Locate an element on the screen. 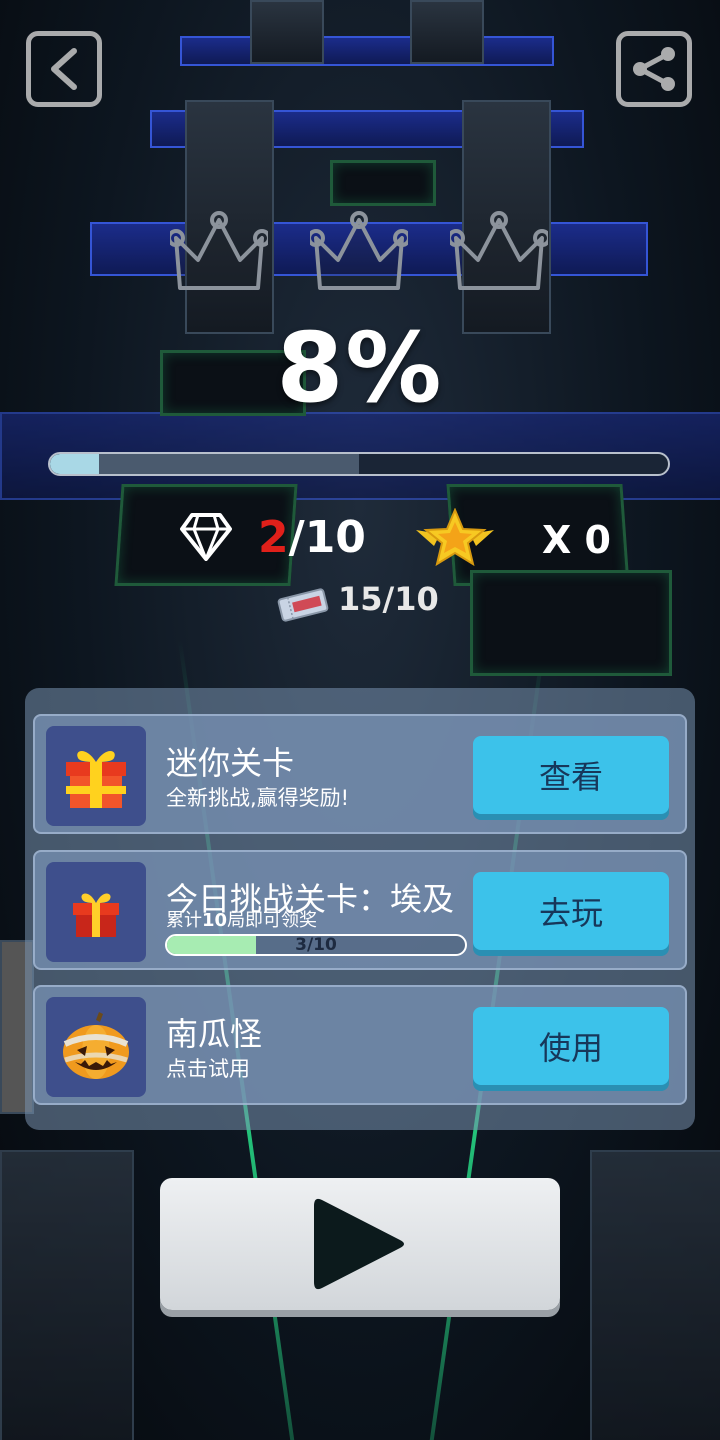  ticket-icon is located at coordinates (303, 607).